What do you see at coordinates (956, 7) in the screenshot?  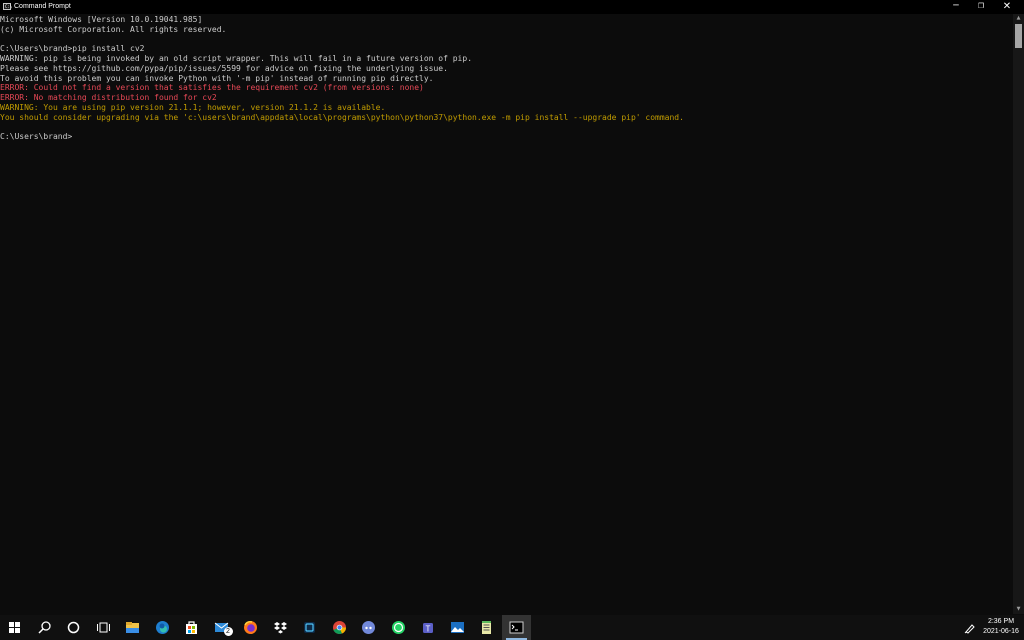 I see `minimize-button: ─` at bounding box center [956, 7].